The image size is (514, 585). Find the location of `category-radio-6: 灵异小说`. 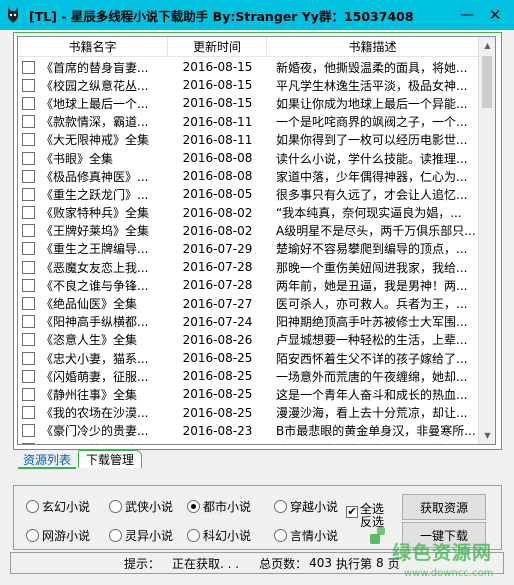

category-radio-6: 灵异小说 is located at coordinates (141, 535).